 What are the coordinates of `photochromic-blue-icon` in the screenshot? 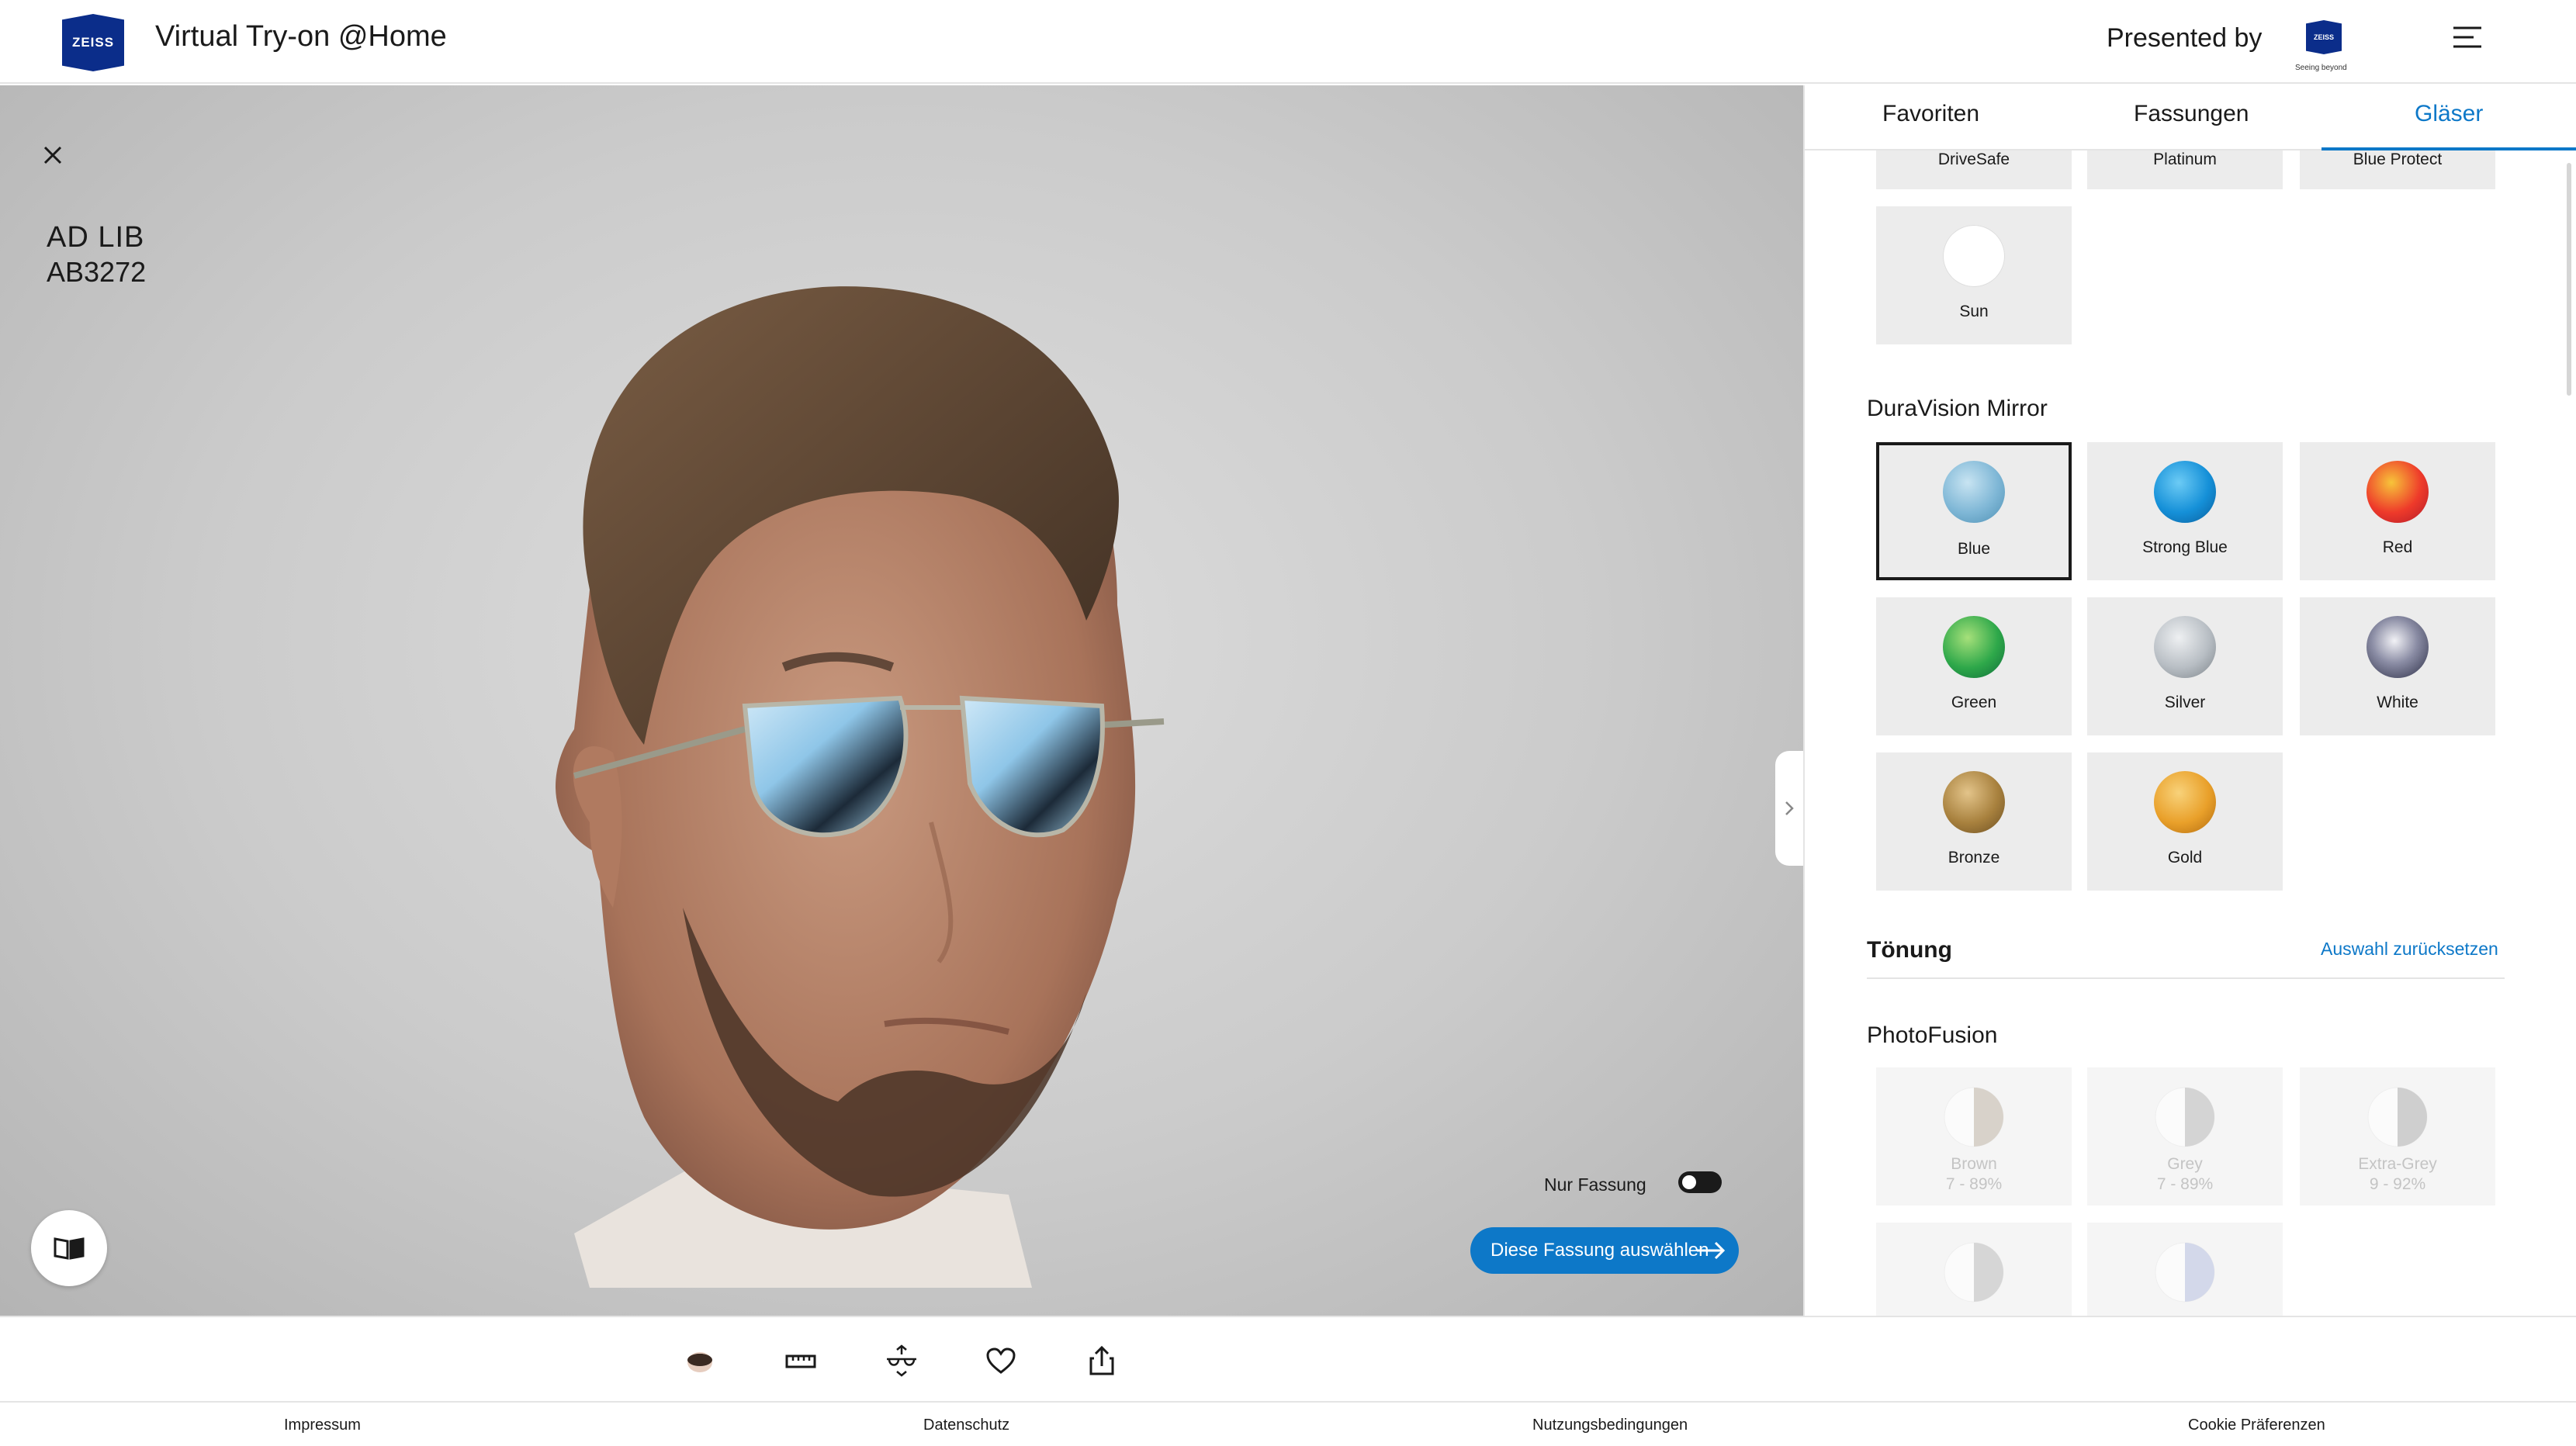 It's located at (2185, 1272).